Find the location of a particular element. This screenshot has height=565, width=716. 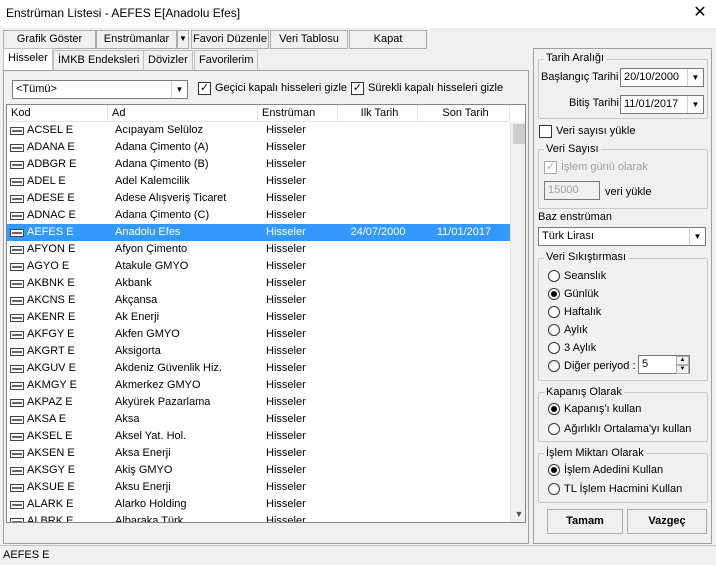

vertical-scrollbar: ▲ ▼ is located at coordinates (517, 322).